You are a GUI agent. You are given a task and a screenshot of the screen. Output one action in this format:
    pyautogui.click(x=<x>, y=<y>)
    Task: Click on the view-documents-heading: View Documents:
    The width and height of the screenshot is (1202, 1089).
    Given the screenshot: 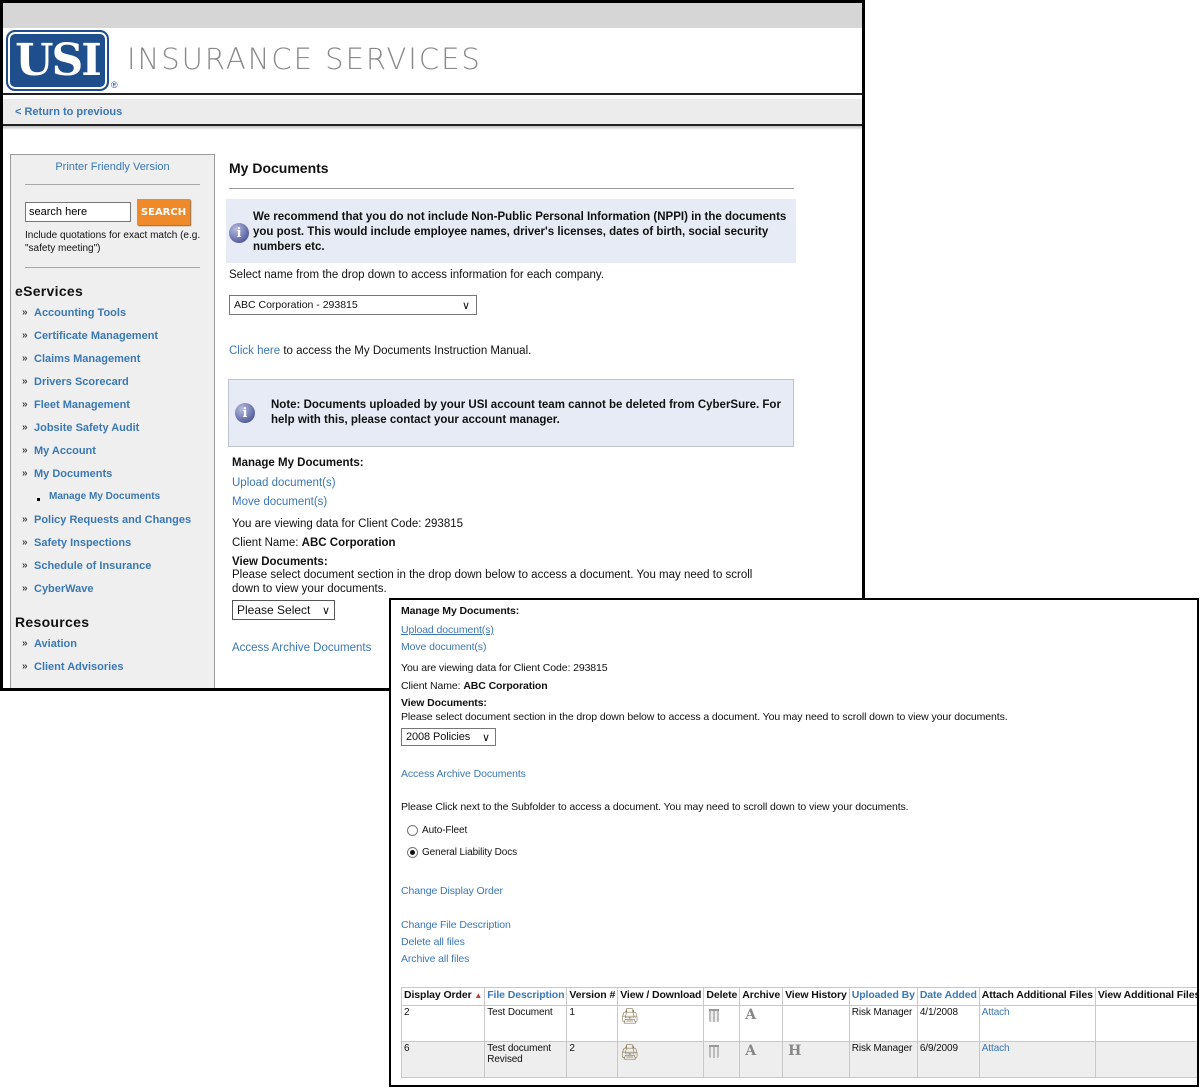 What is the action you would take?
    pyautogui.click(x=280, y=562)
    